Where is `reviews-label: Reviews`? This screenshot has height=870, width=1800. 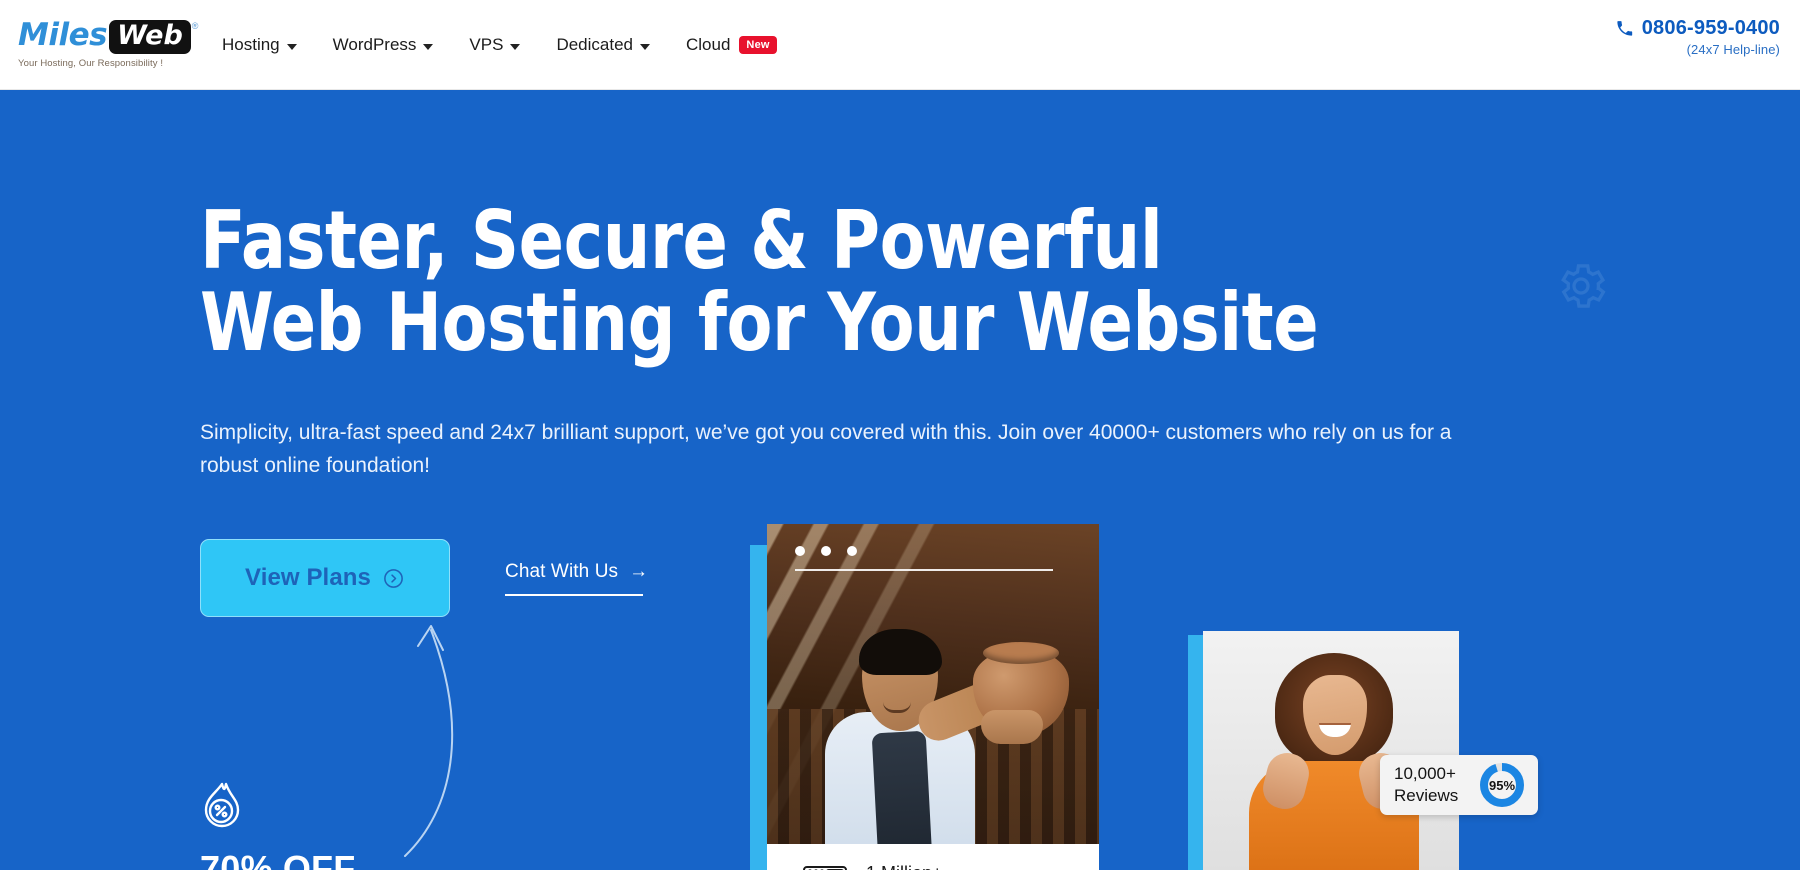 reviews-label: Reviews is located at coordinates (1426, 795).